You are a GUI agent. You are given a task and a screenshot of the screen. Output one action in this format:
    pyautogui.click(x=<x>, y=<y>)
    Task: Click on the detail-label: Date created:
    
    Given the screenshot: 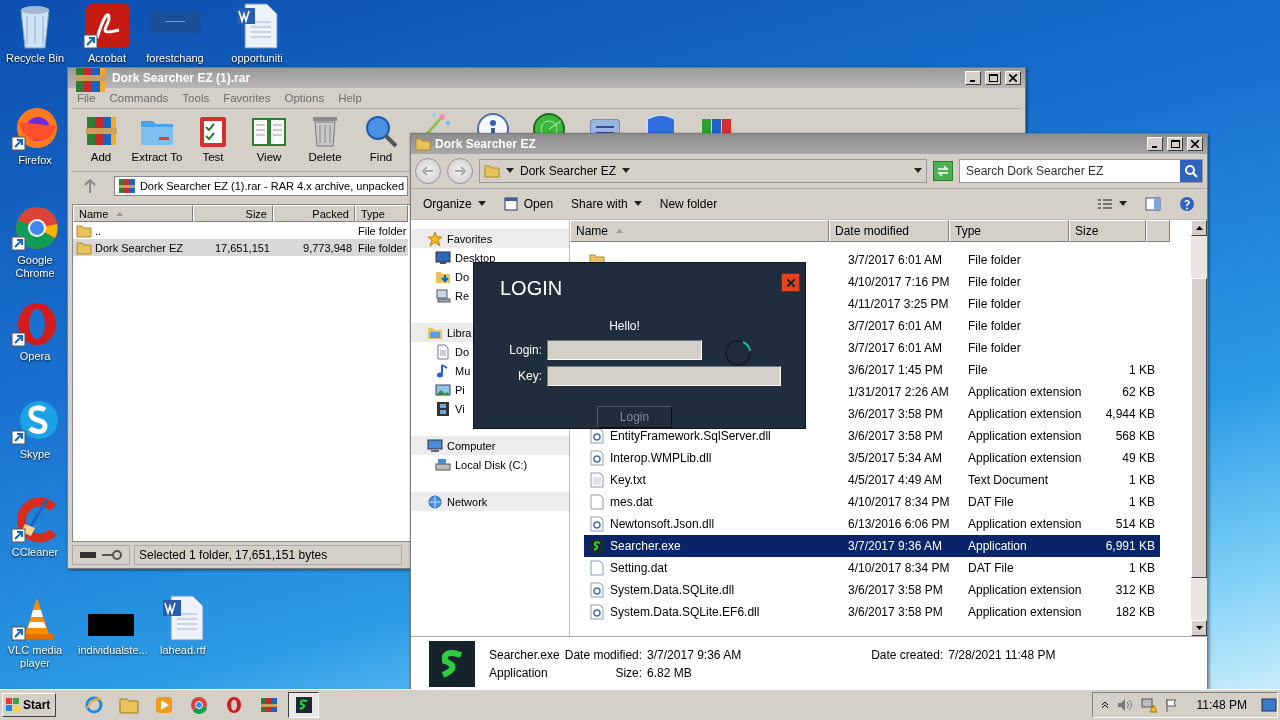 What is the action you would take?
    pyautogui.click(x=907, y=655)
    